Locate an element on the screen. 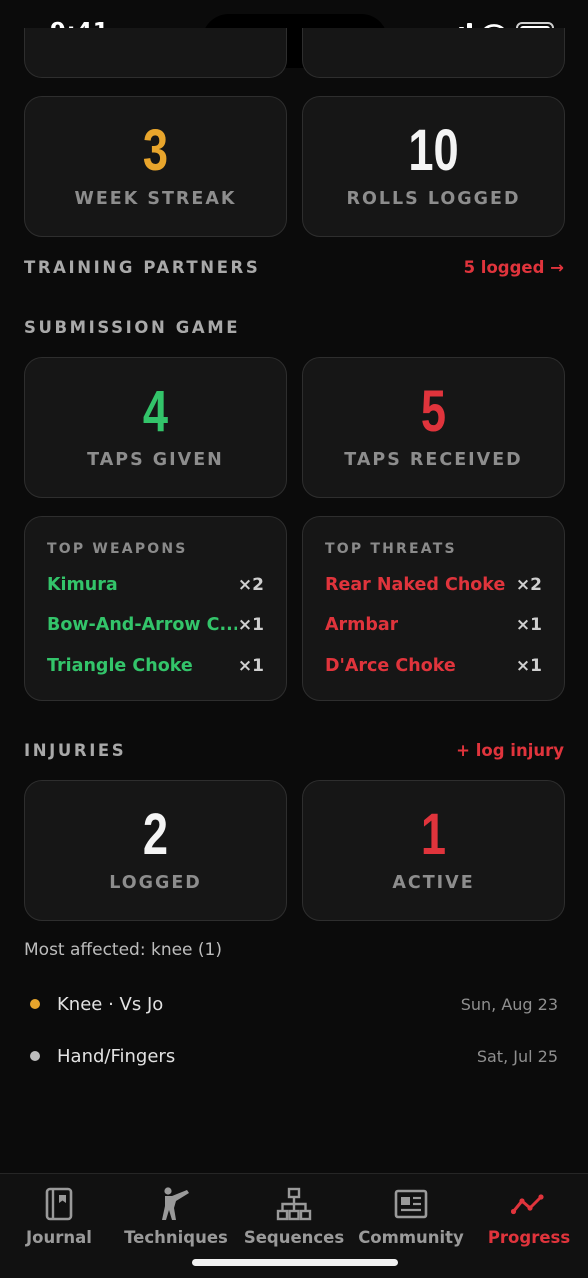  week-streak-label: WEEK STREAK is located at coordinates (155, 199).